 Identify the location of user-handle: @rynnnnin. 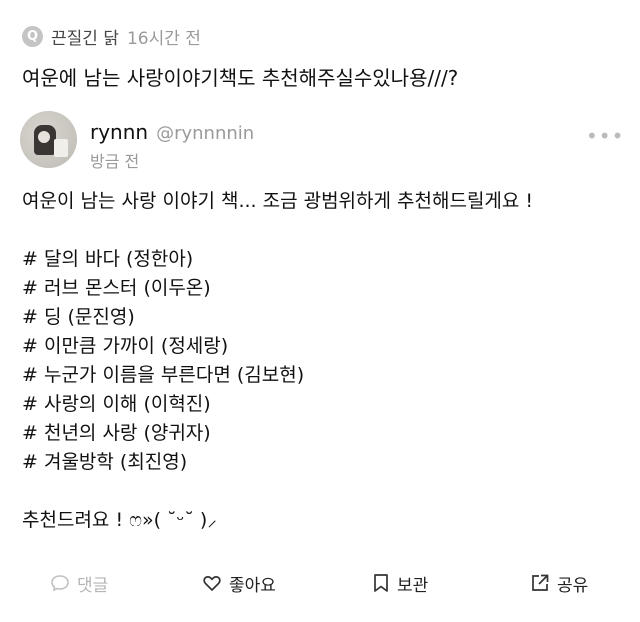
(205, 133).